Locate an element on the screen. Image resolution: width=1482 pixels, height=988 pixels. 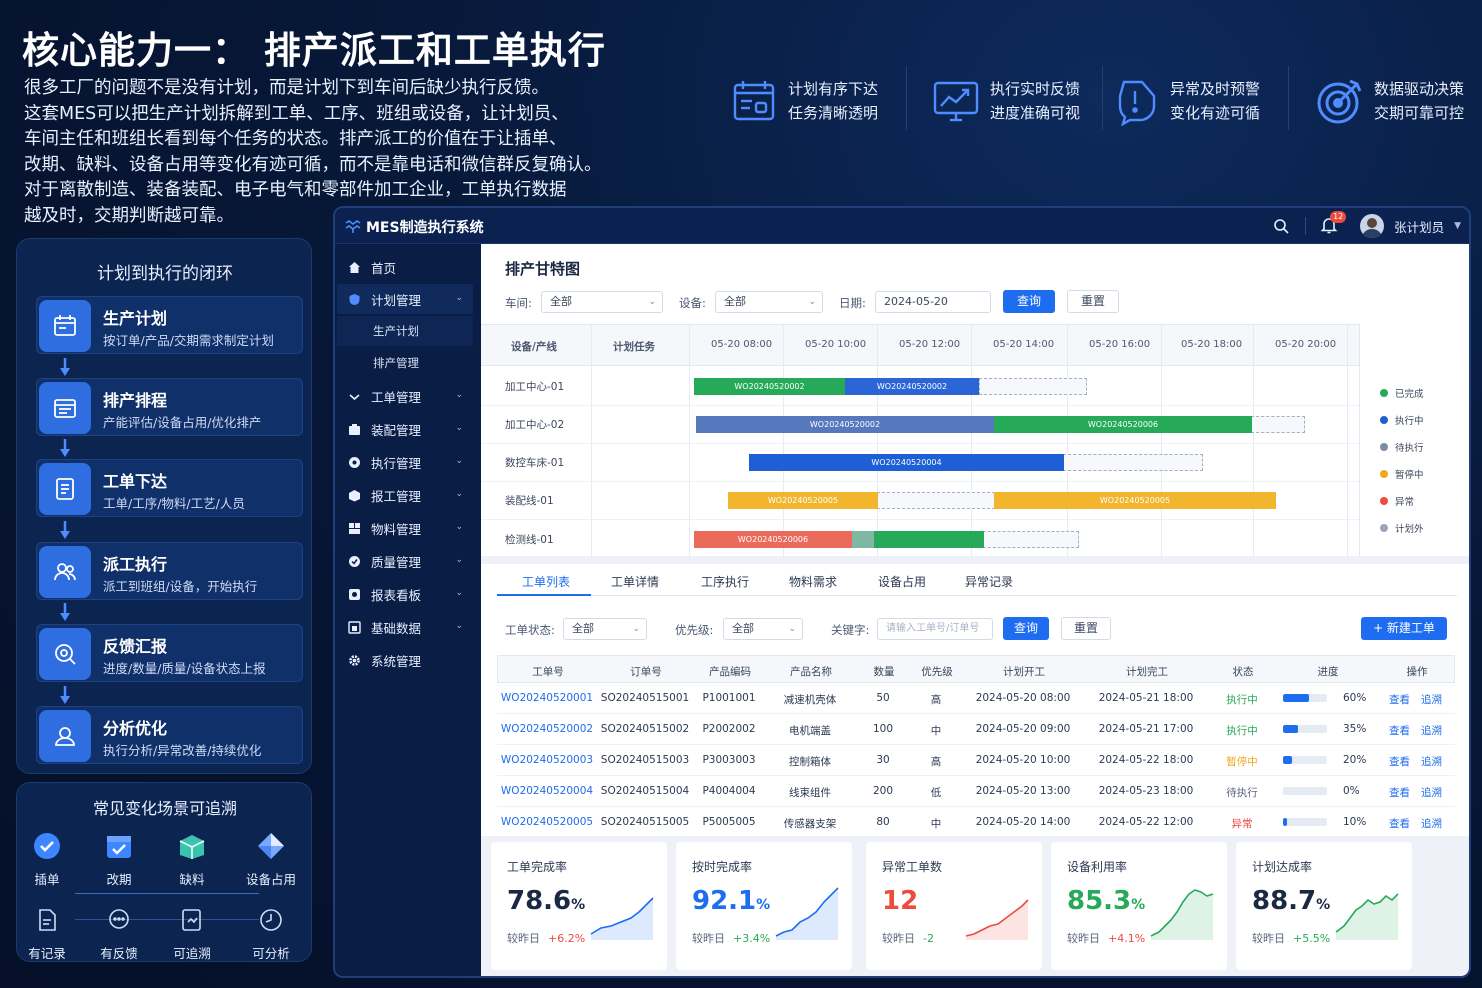
keyword-input: 请输入工单号/订单号 is located at coordinates (935, 629).